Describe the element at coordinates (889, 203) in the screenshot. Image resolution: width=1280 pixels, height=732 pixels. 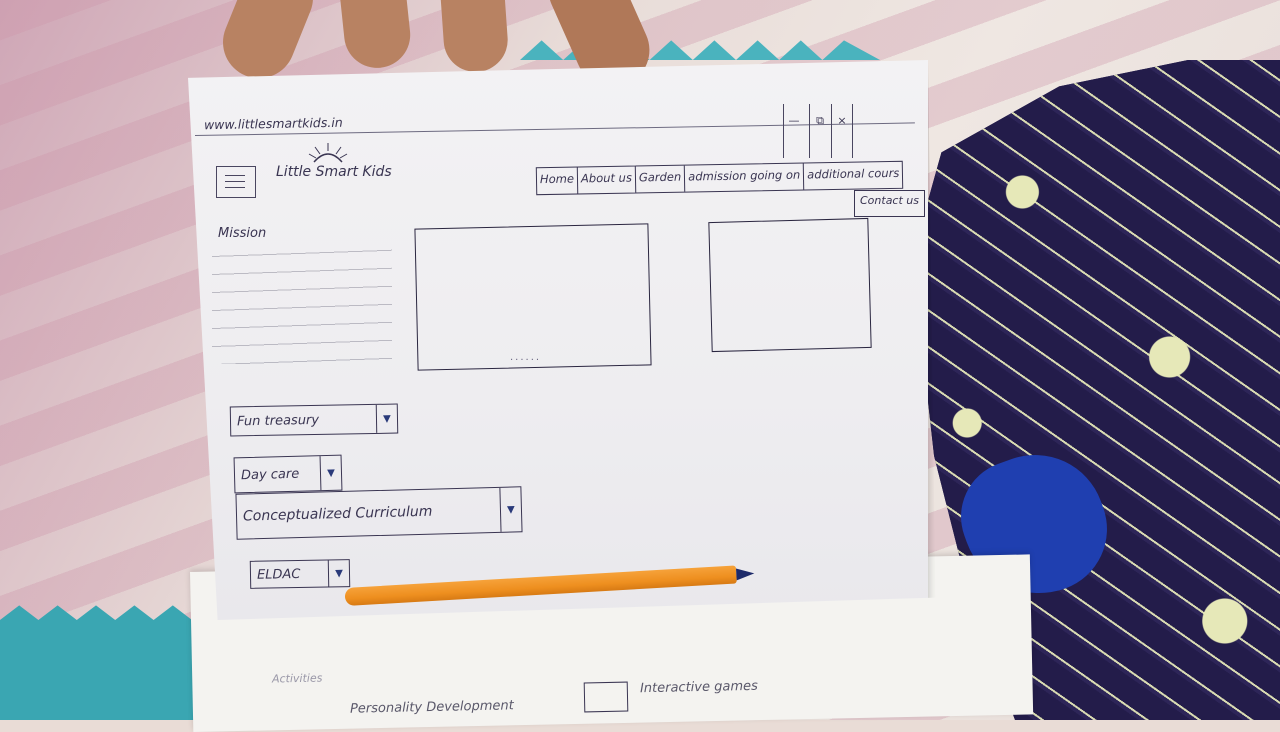
I see `nav-item-contact: Contact us` at that location.